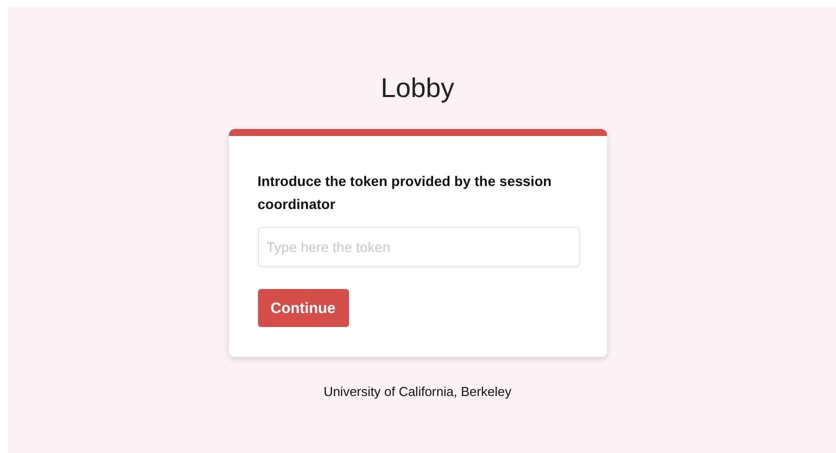  Describe the element at coordinates (419, 247) in the screenshot. I see `token-field: Type here the token` at that location.